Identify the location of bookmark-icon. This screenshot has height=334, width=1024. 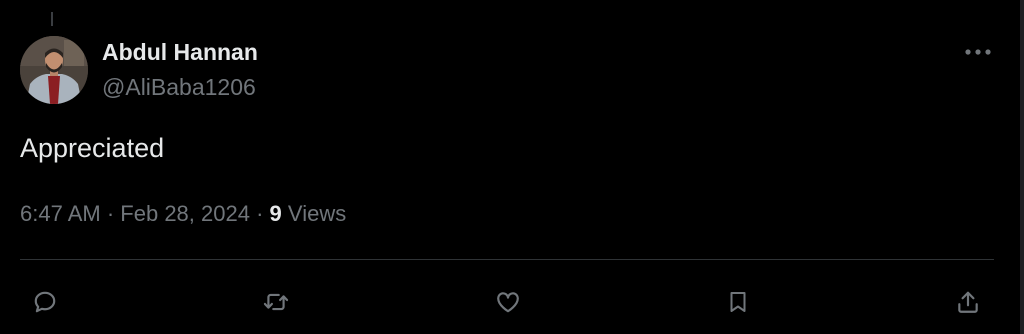
(738, 302).